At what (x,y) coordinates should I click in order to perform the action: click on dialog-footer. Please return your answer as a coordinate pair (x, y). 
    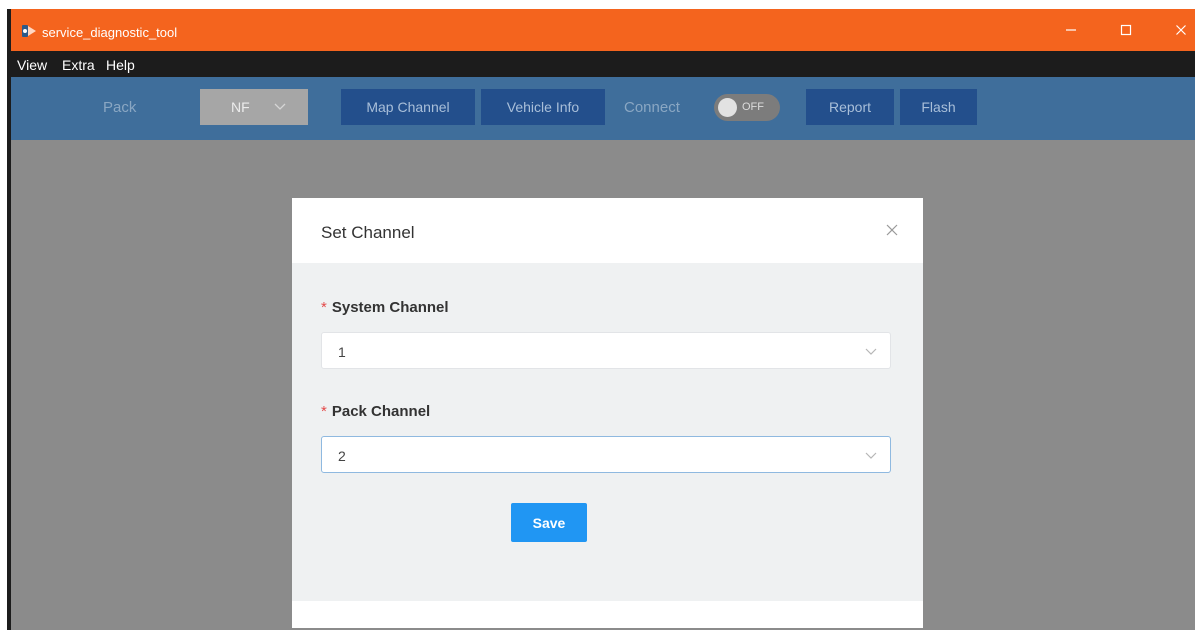
    Looking at the image, I should click on (607, 614).